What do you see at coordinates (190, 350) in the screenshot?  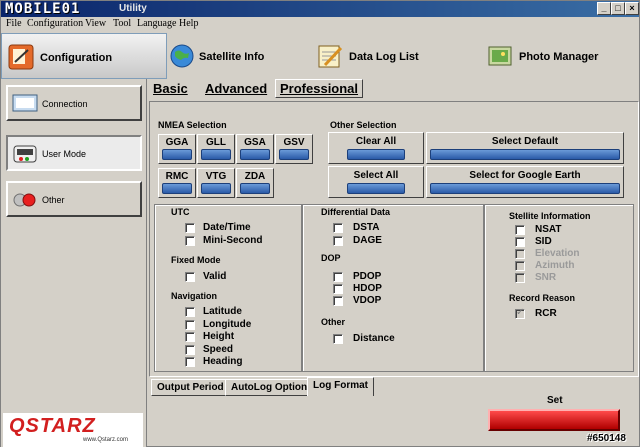 I see `checkbox-speed` at bounding box center [190, 350].